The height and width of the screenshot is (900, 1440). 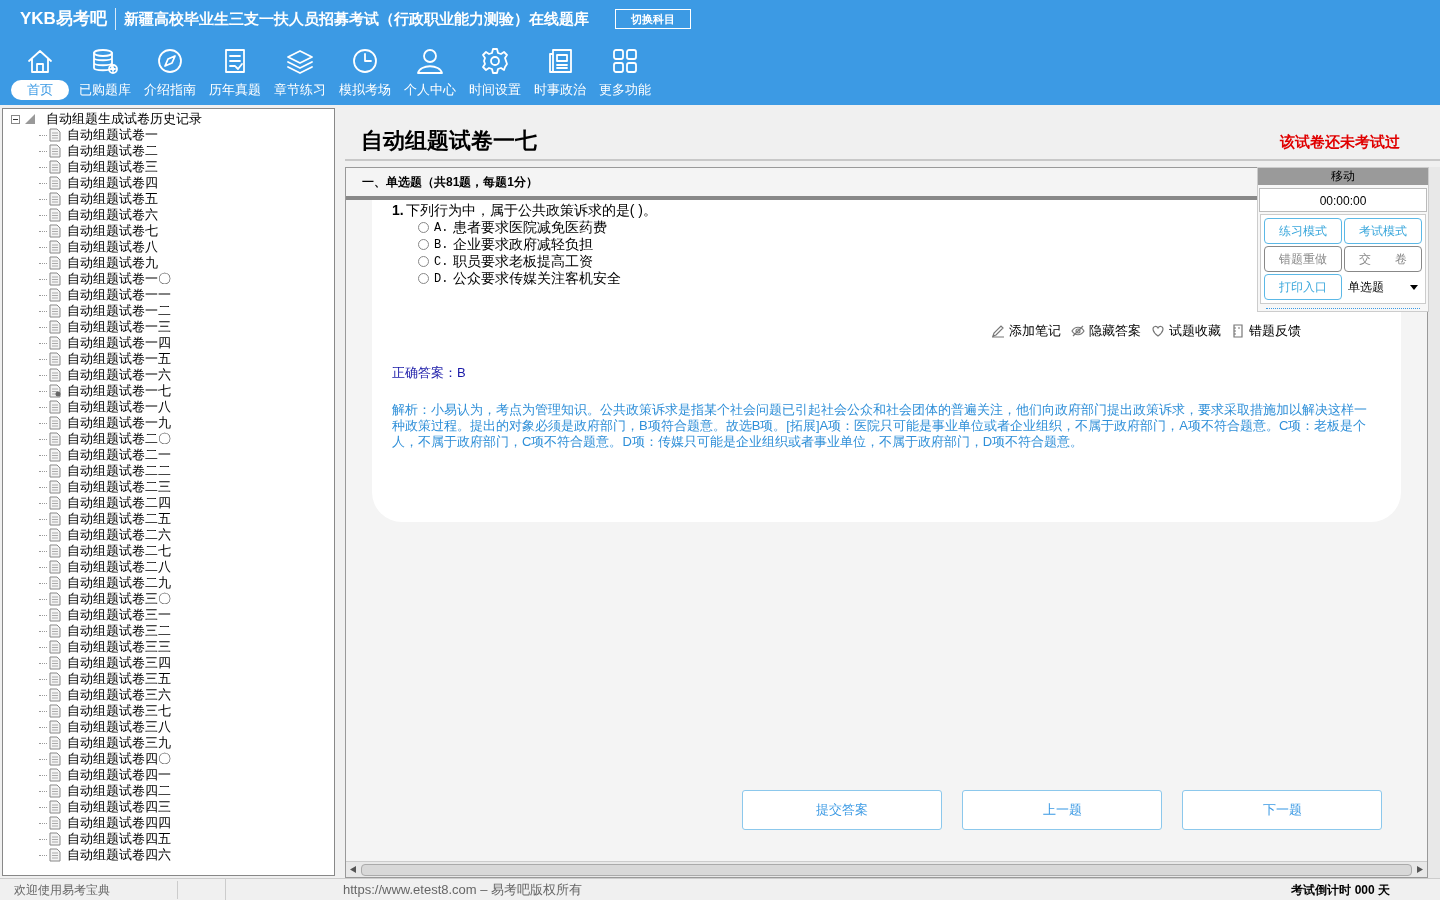 What do you see at coordinates (448, 141) in the screenshot?
I see `paper-title: 自动组题试卷一七` at bounding box center [448, 141].